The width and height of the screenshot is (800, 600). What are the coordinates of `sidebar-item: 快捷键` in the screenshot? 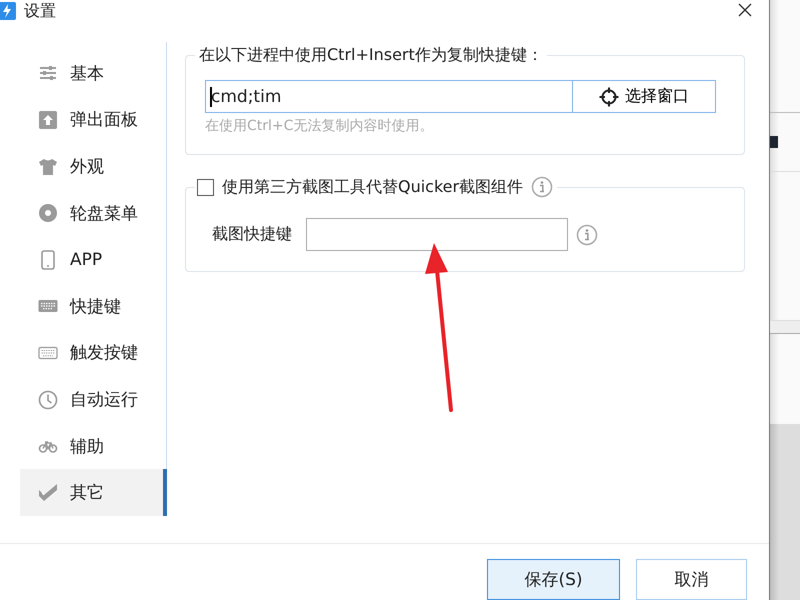 It's located at (93, 306).